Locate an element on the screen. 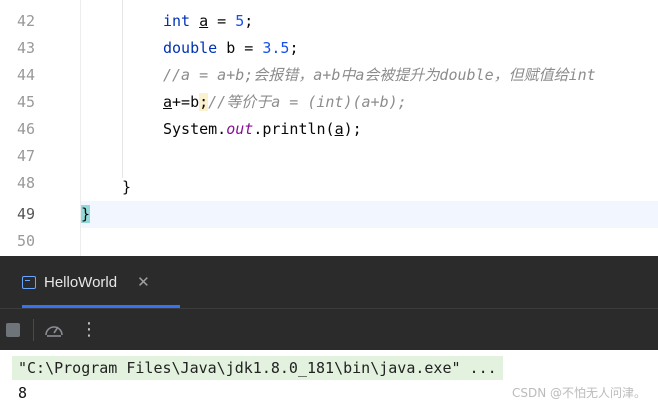 The image size is (658, 407). code-line-48: } is located at coordinates (126, 187).